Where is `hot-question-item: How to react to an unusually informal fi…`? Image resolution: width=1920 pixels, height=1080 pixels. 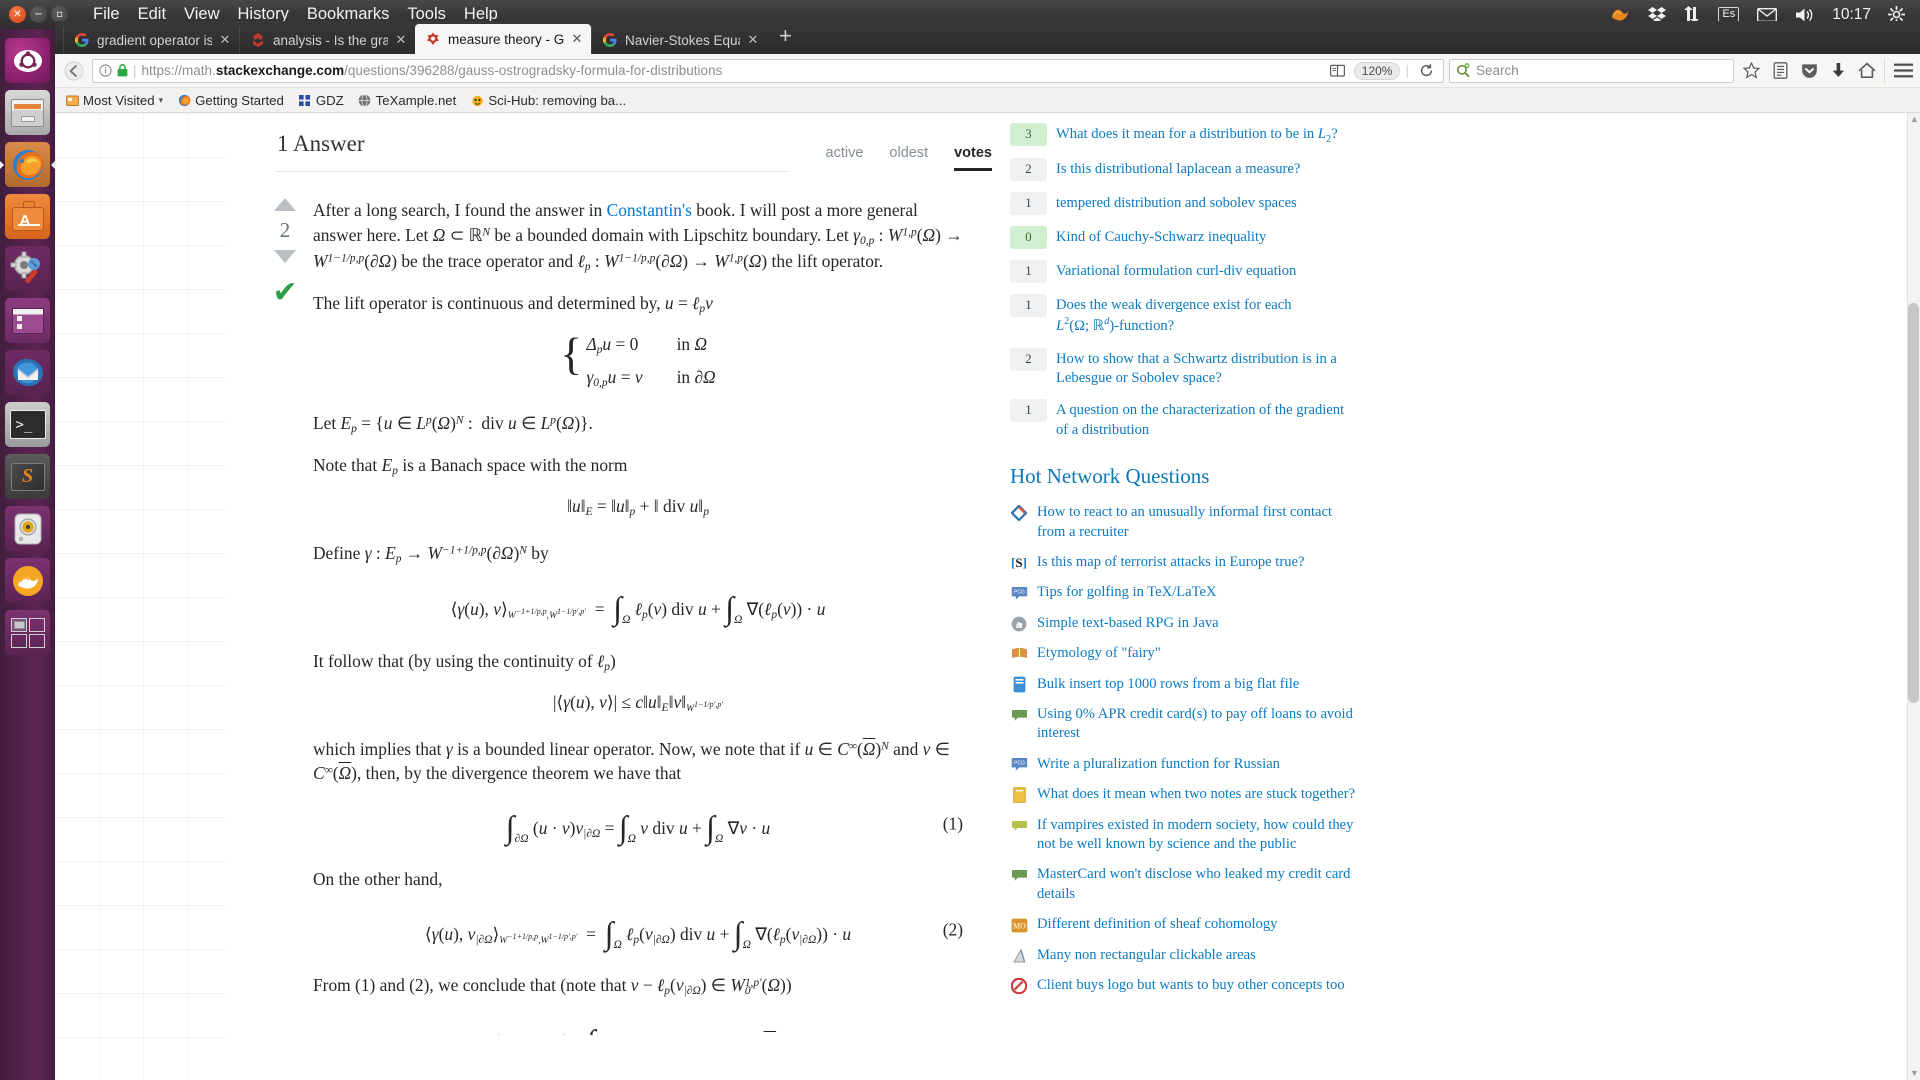
hot-question-item: How to react to an unusually informal fi… is located at coordinates (1185, 522).